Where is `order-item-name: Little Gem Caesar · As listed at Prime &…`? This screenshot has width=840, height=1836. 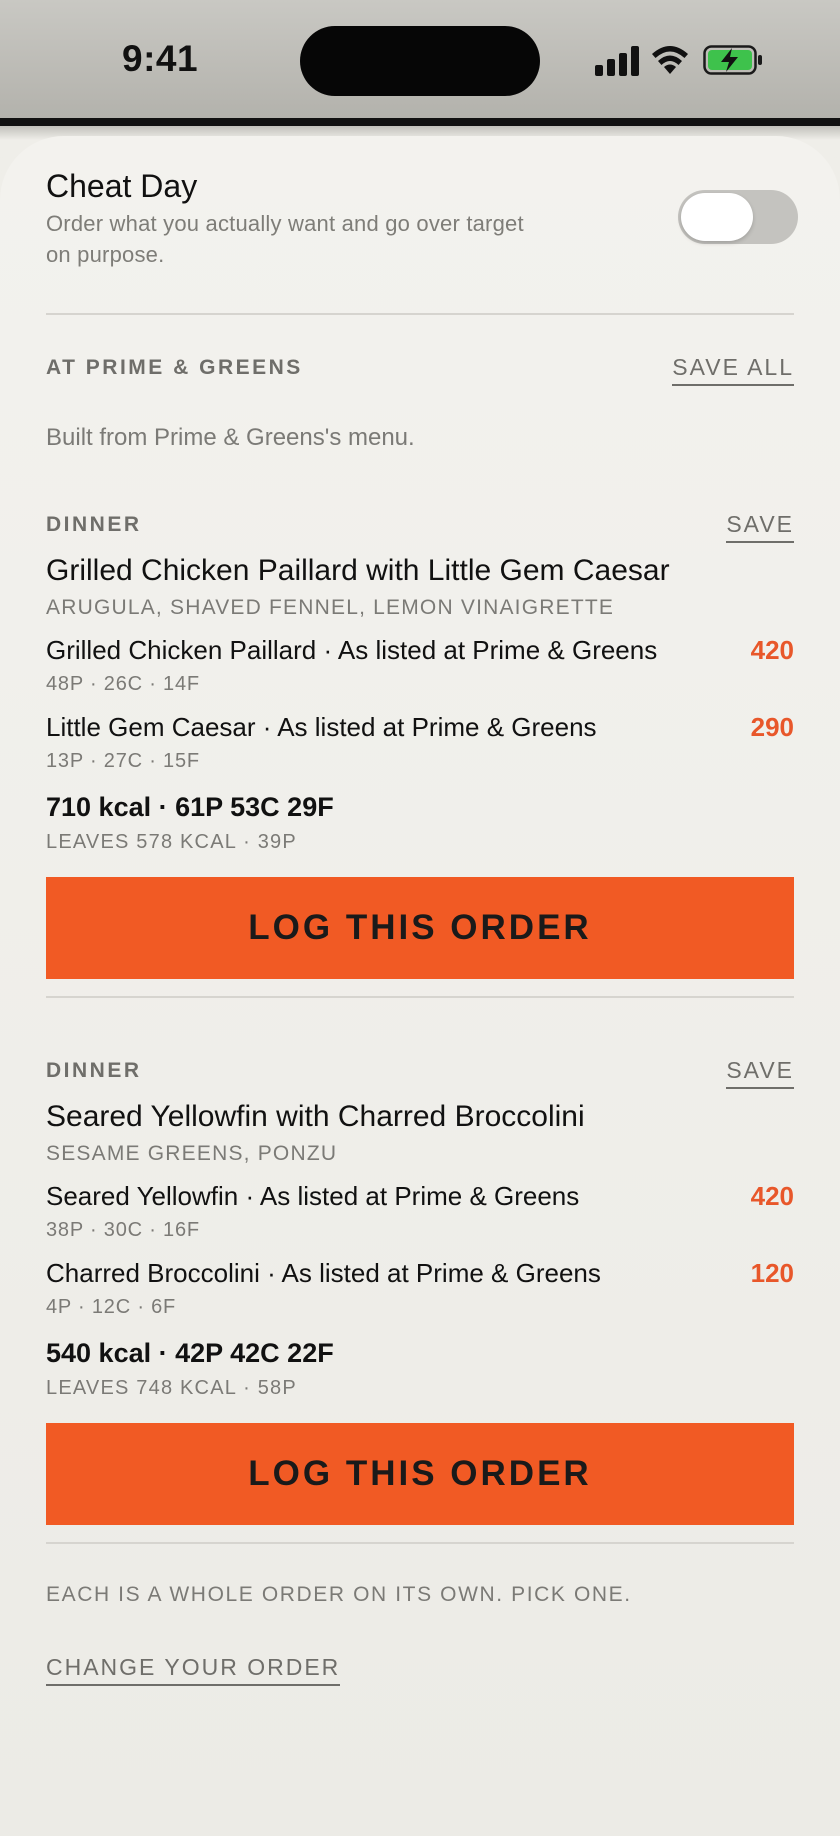
order-item-name: Little Gem Caesar · As listed at Prime &… is located at coordinates (321, 727).